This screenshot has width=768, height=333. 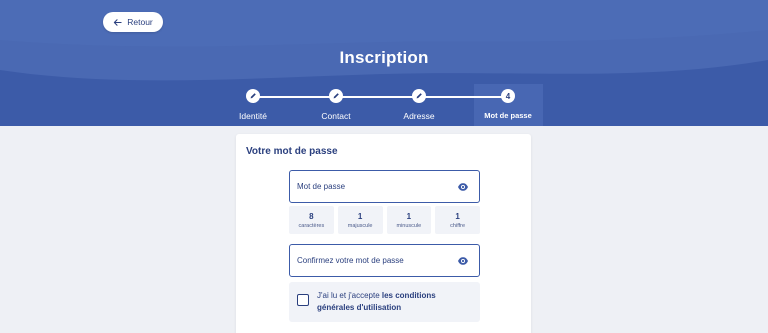 What do you see at coordinates (118, 22) in the screenshot?
I see `arrow-left-icon` at bounding box center [118, 22].